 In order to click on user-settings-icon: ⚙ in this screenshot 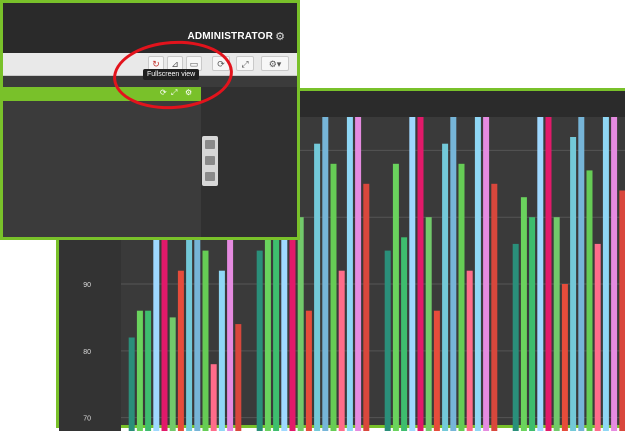, I will do `click(280, 36)`.